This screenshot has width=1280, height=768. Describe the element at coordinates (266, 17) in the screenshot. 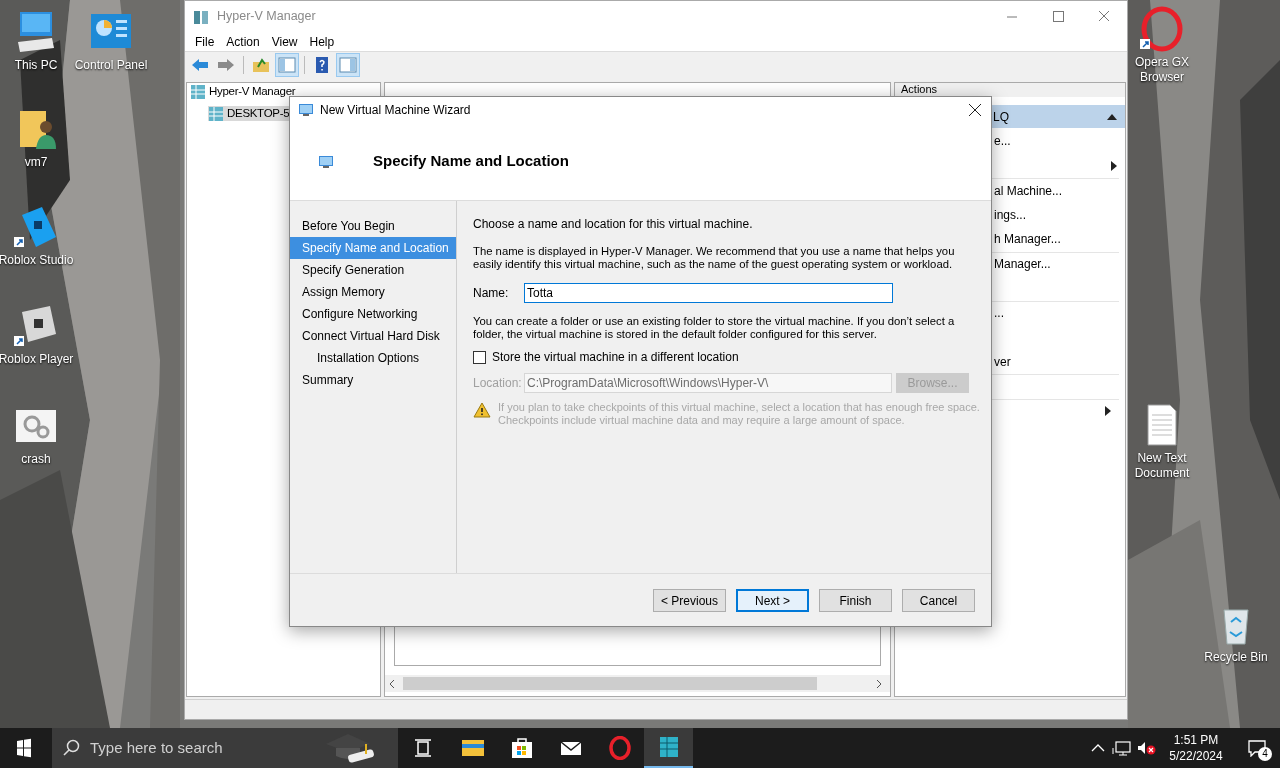

I see `window-title: Hyper-V Manager` at that location.